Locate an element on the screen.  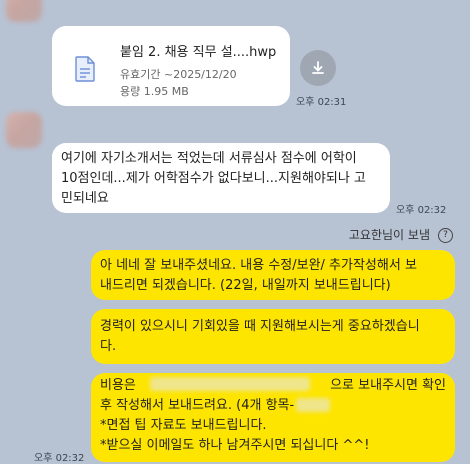
file-name: 붙임 2. 채용 직무 설....hwp is located at coordinates (198, 52).